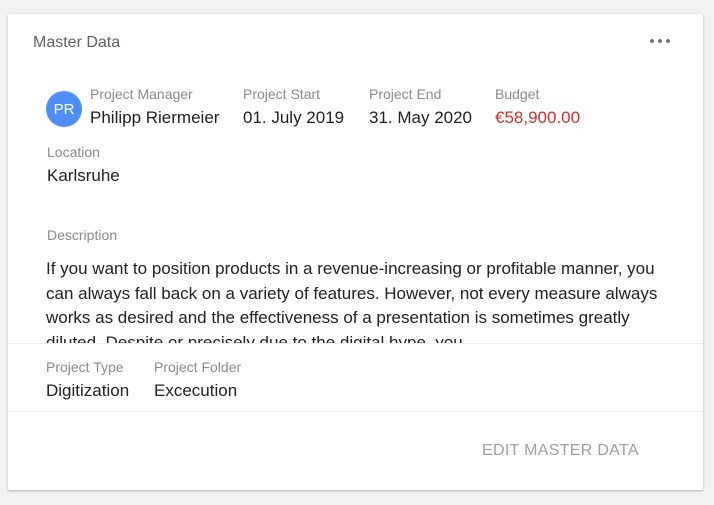  Describe the element at coordinates (77, 42) in the screenshot. I see `card-title: Master Data` at that location.